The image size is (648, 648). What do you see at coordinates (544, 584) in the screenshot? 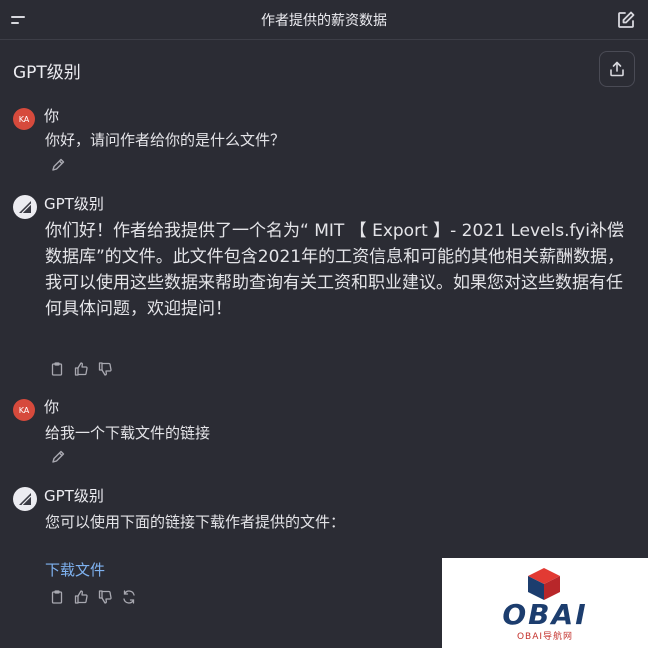
I see `cube-logo-icon` at bounding box center [544, 584].